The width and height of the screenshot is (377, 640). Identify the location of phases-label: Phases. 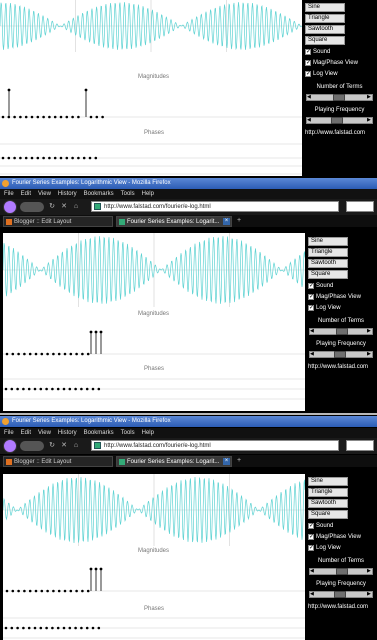
(154, 369).